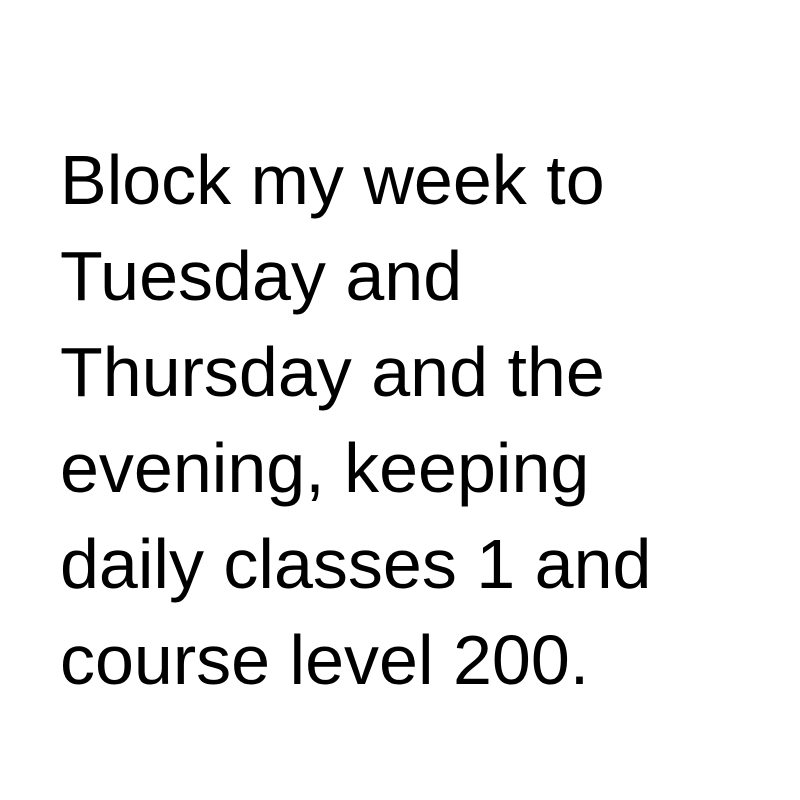 This screenshot has height=800, width=800. Describe the element at coordinates (332, 372) in the screenshot. I see `instruction-line-3: Thursday and the` at that location.